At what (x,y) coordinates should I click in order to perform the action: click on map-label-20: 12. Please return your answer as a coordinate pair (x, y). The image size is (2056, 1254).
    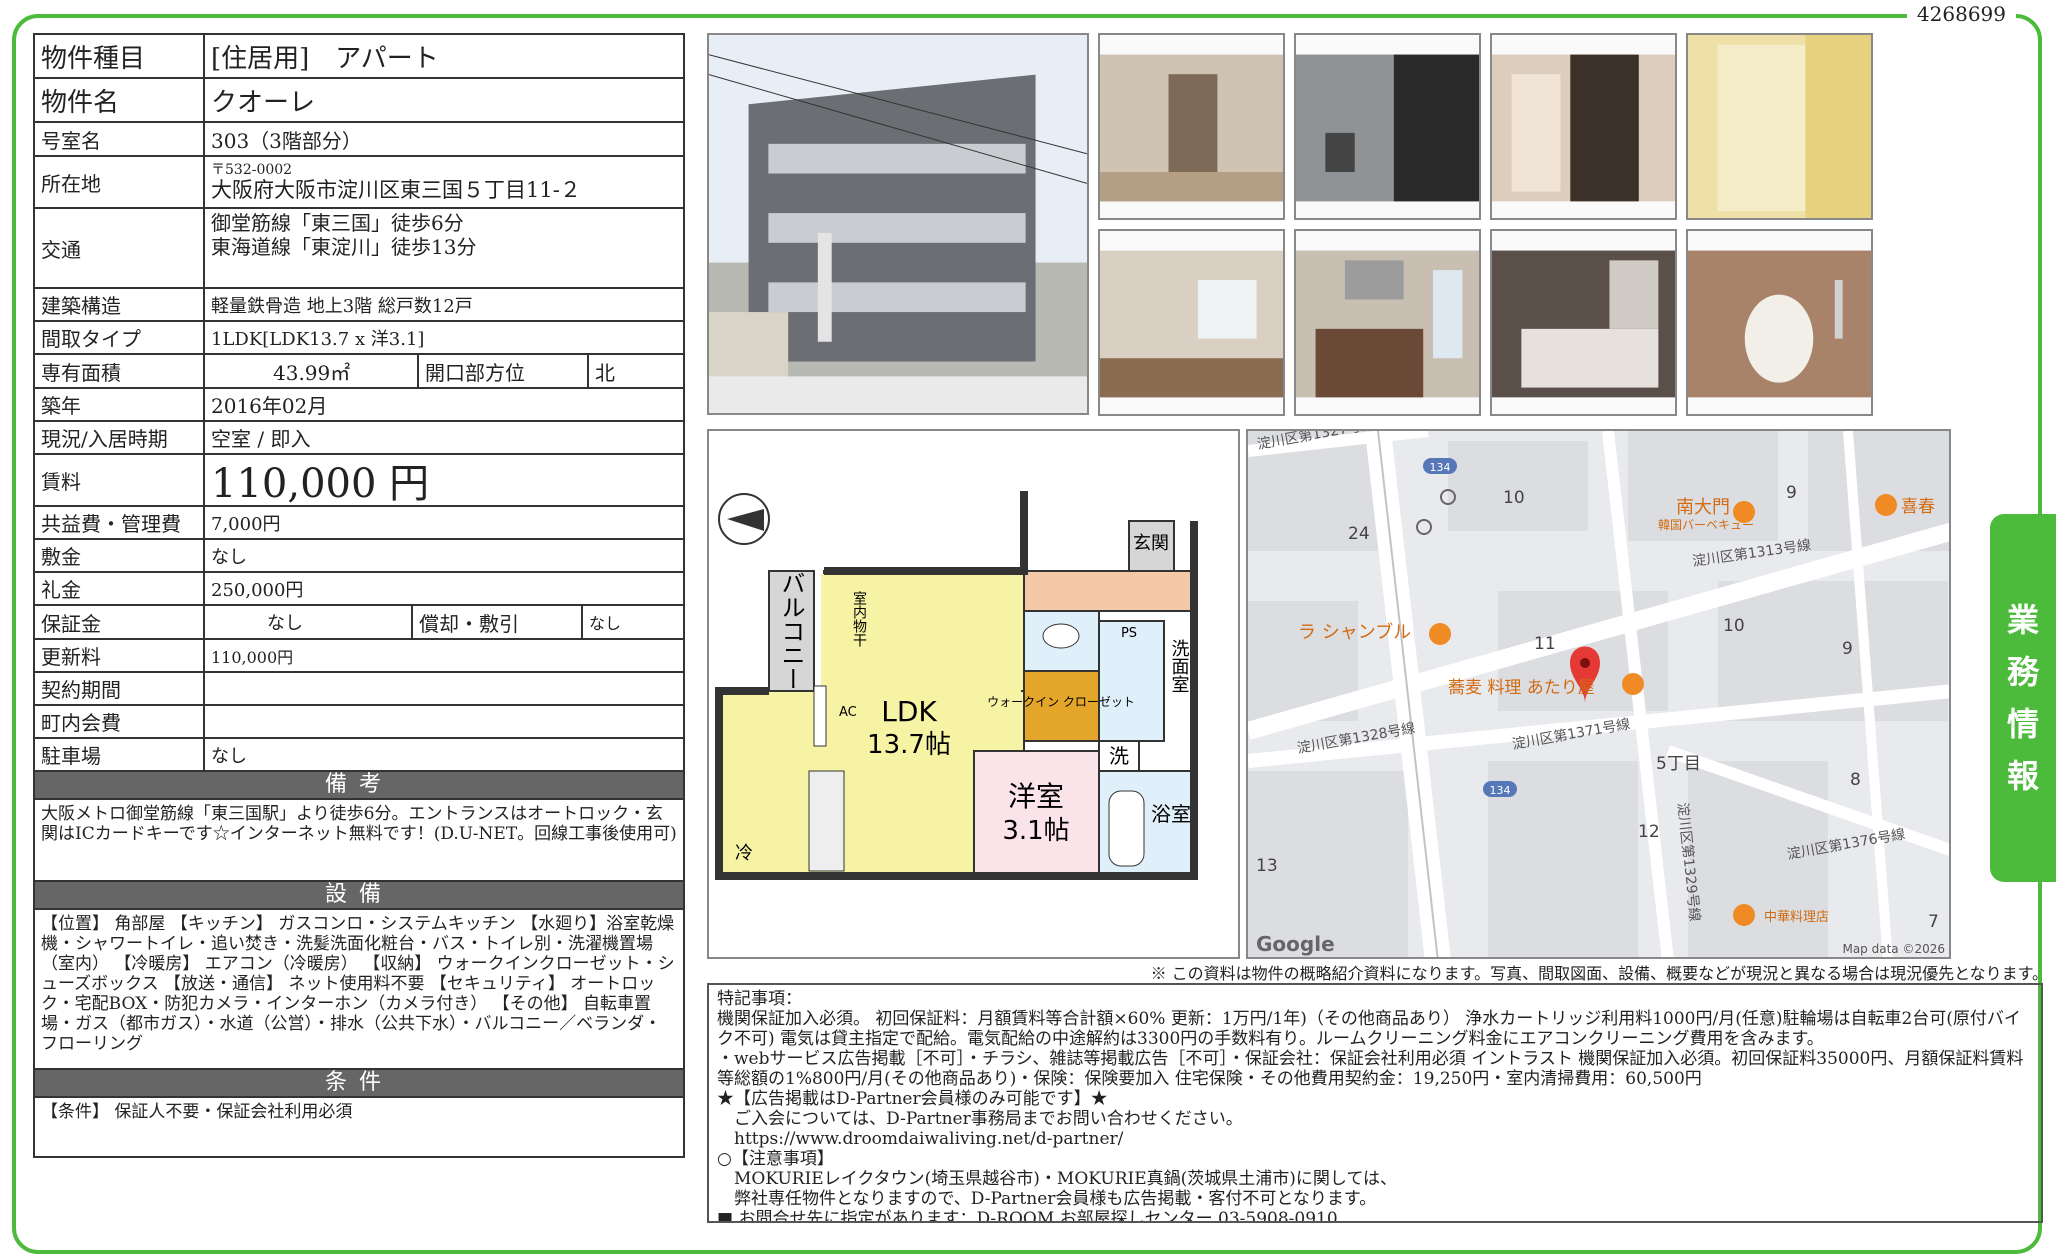
    Looking at the image, I should click on (1649, 832).